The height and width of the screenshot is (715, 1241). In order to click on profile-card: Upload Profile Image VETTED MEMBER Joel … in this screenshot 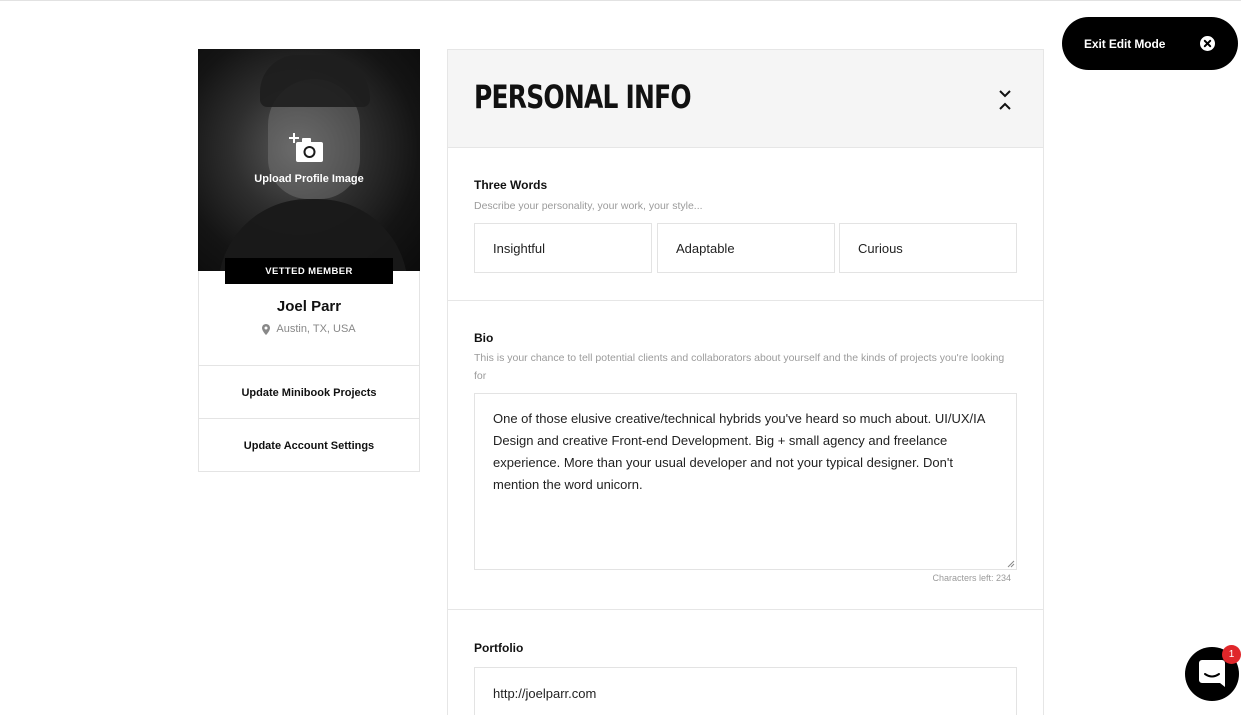, I will do `click(309, 260)`.